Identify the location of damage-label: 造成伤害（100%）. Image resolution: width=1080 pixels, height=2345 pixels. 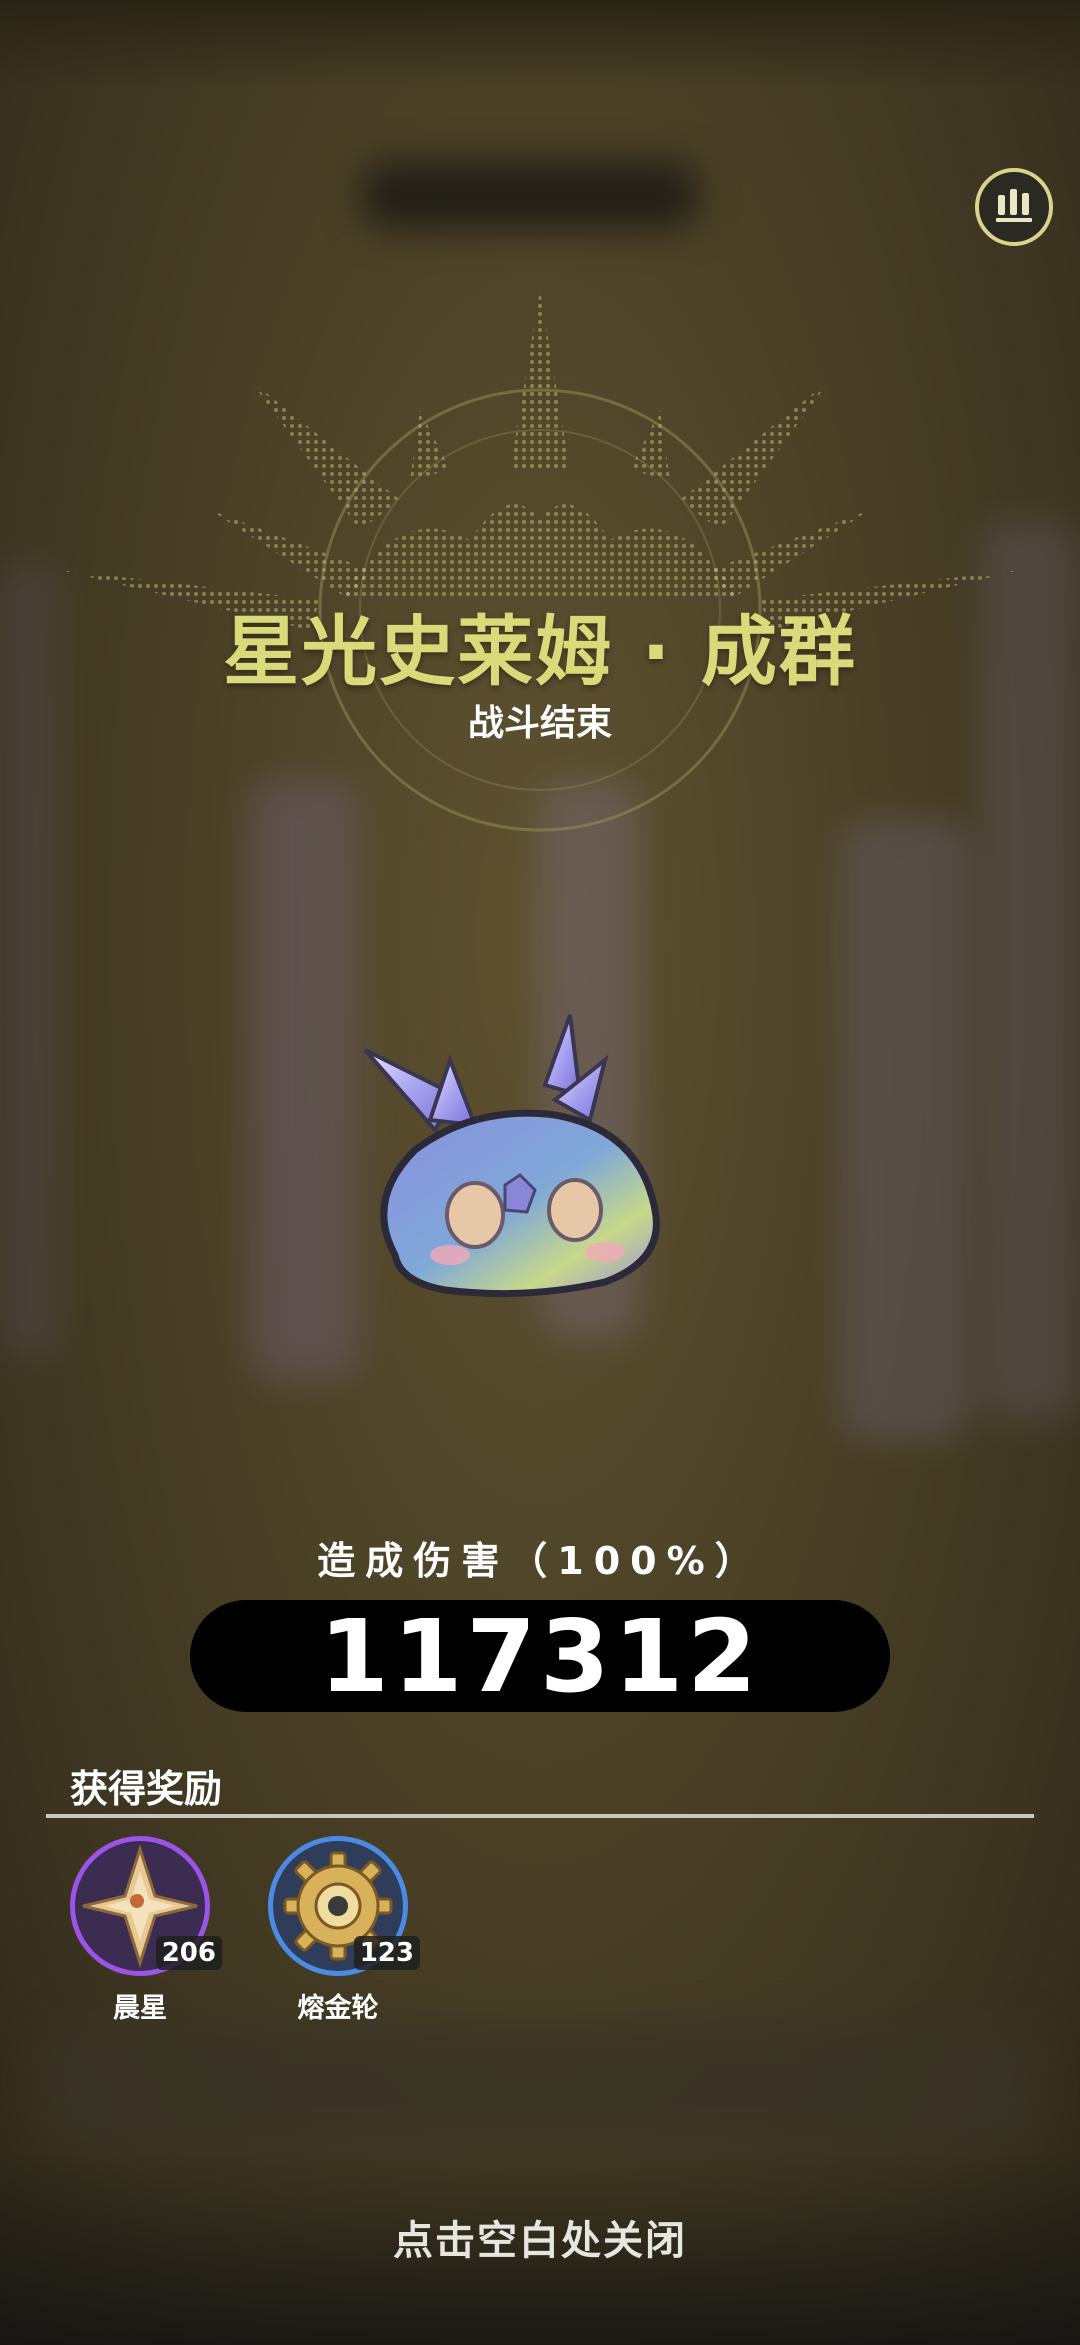
(540, 1561).